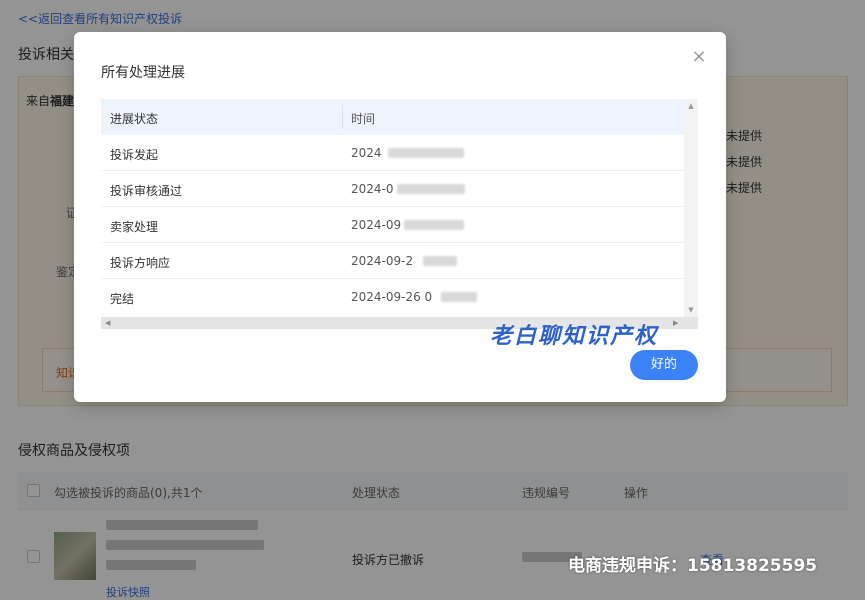  I want to click on scroll-right-icon: ▶, so click(675, 323).